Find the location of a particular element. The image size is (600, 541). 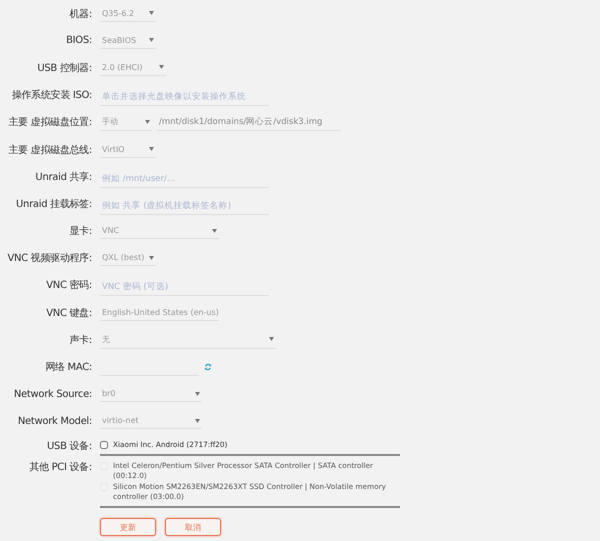

update-button: 更新 is located at coordinates (128, 527).